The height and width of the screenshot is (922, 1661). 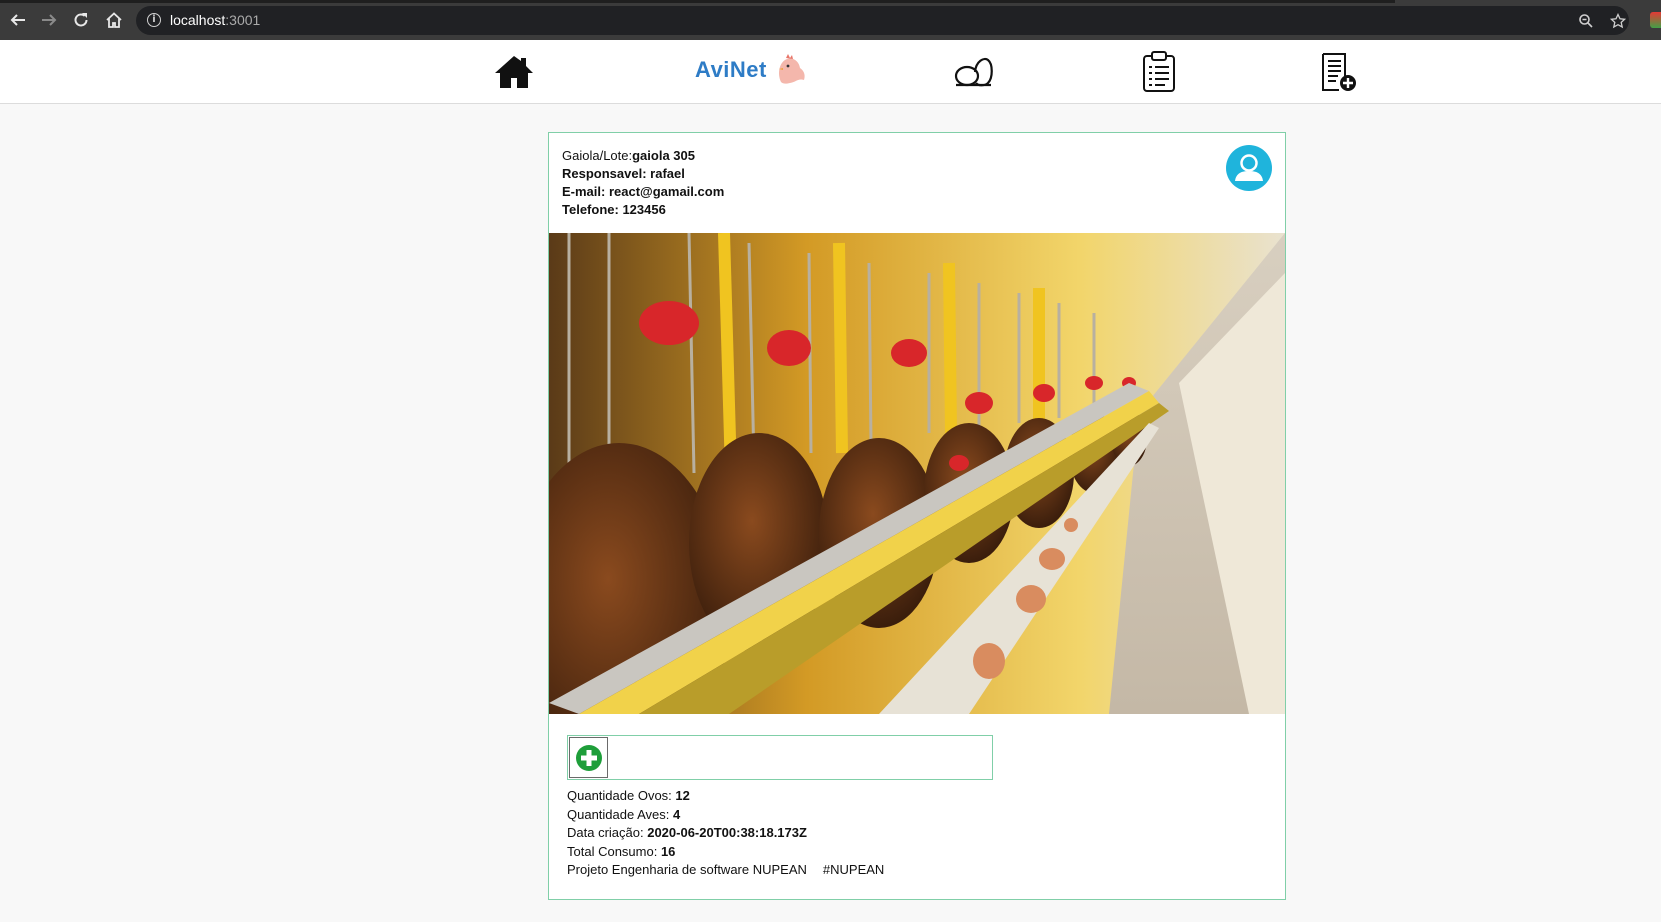 I want to click on lote-value: gaiola 305, so click(x=663, y=155).